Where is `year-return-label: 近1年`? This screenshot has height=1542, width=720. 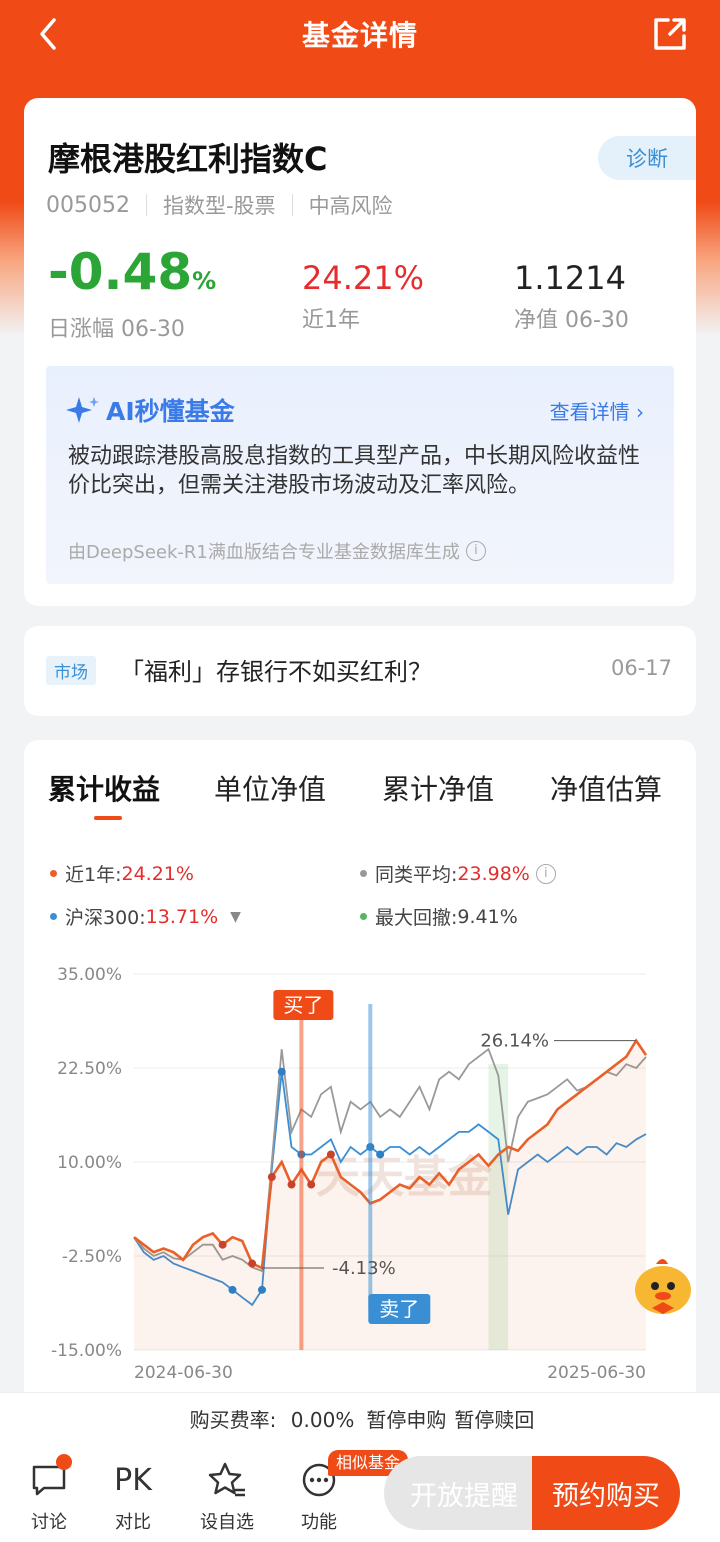 year-return-label: 近1年 is located at coordinates (331, 320).